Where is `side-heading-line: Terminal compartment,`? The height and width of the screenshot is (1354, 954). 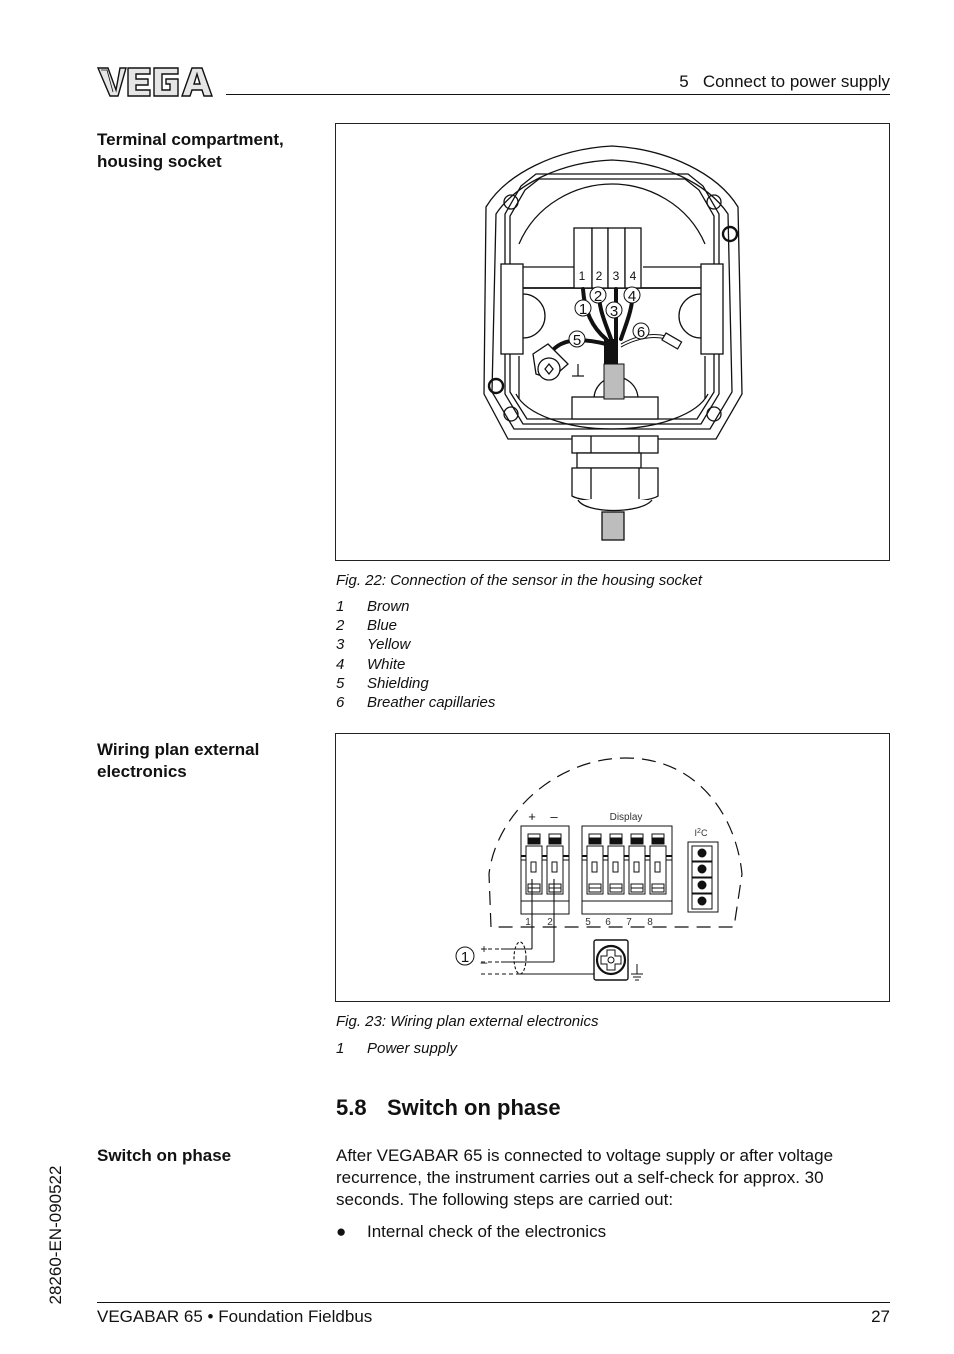 side-heading-line: Terminal compartment, is located at coordinates (190, 139).